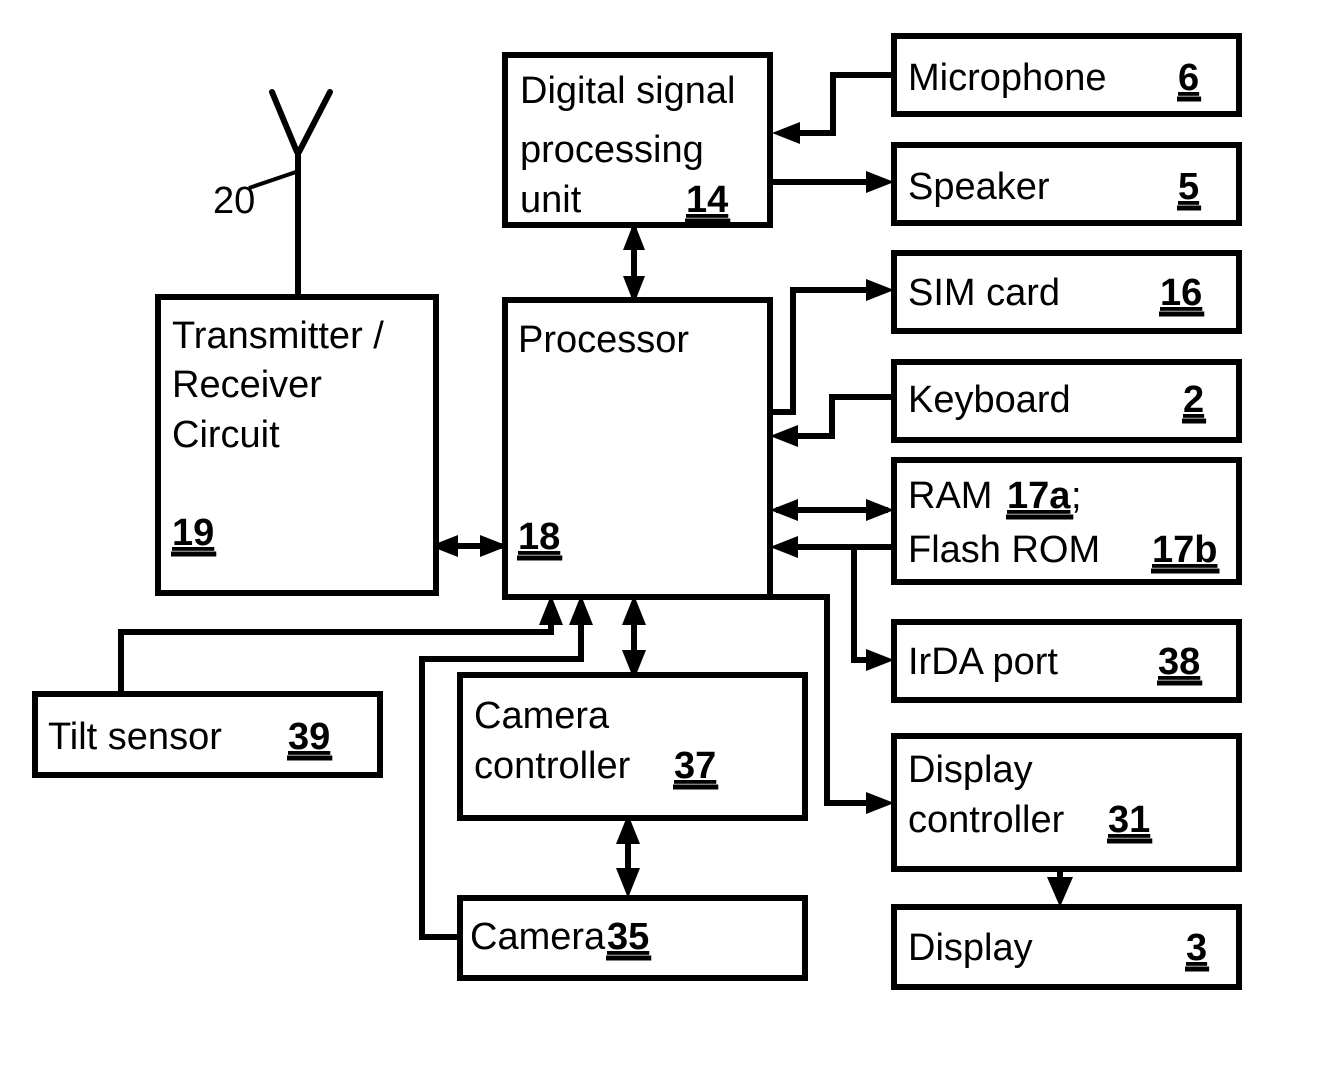 The height and width of the screenshot is (1072, 1341). Describe the element at coordinates (989, 400) in the screenshot. I see `keyboard-label: Keyboard` at that location.